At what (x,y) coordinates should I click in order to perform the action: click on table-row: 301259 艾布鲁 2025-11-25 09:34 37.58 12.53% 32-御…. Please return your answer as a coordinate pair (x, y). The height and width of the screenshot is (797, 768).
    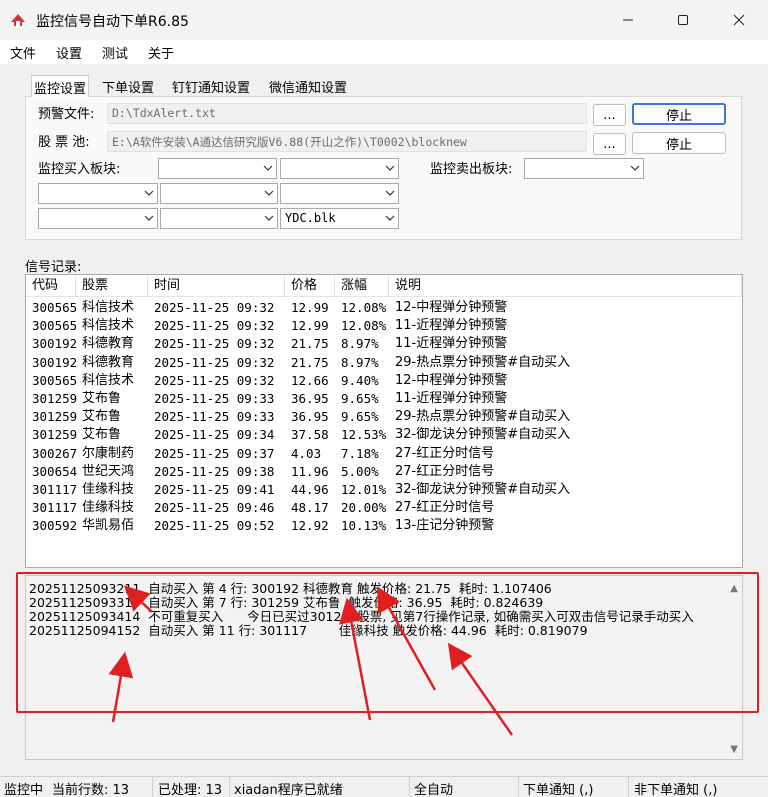
    Looking at the image, I should click on (384, 435).